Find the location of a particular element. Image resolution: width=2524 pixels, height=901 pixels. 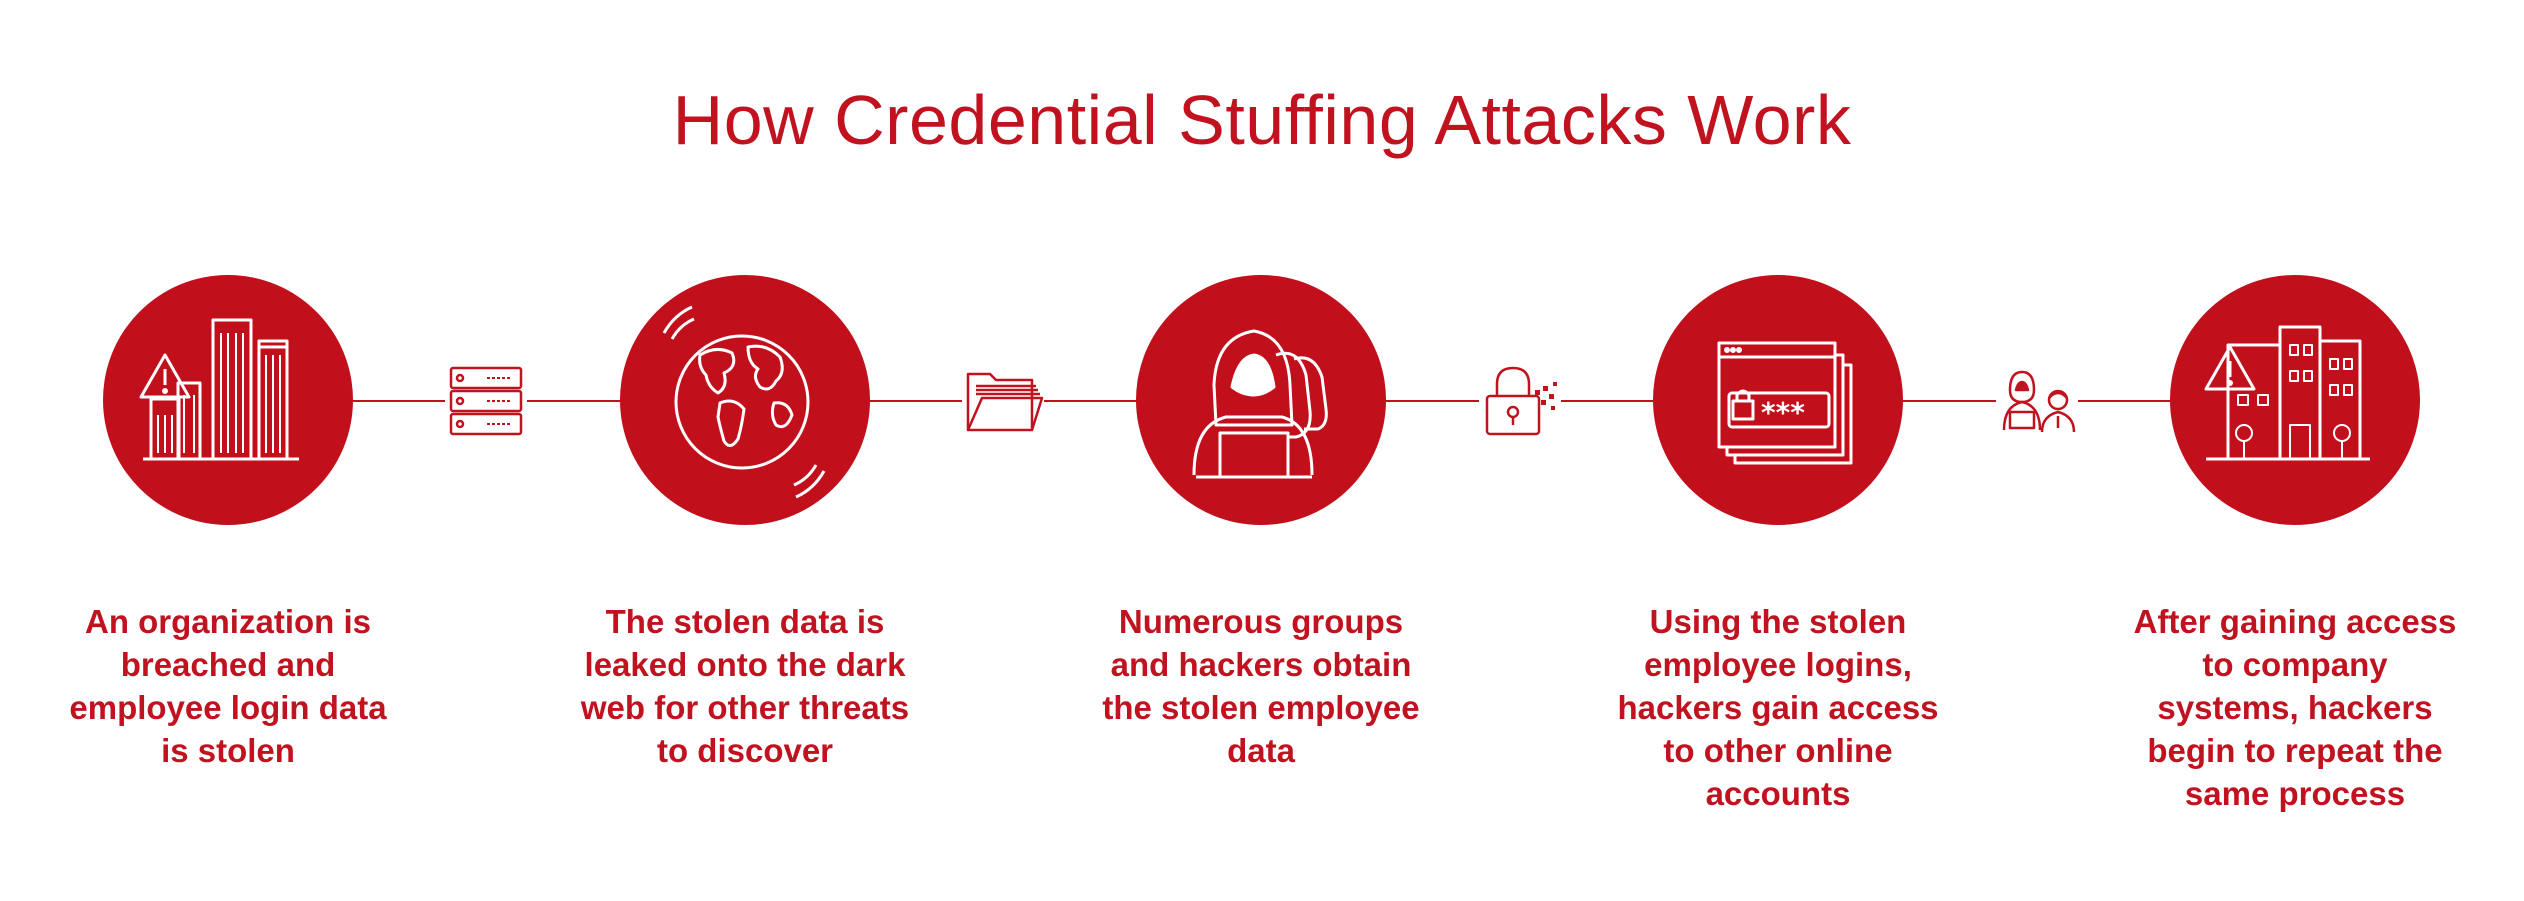

globe-broadcast-icon is located at coordinates (744, 402).